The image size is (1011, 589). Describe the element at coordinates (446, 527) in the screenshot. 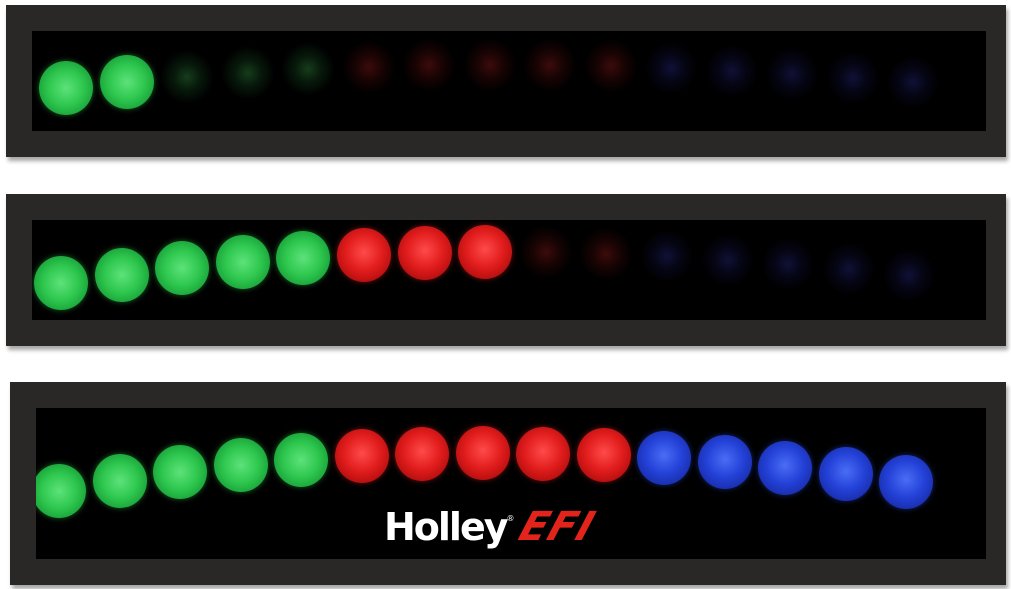

I see `logo-brand-text: Holley` at that location.